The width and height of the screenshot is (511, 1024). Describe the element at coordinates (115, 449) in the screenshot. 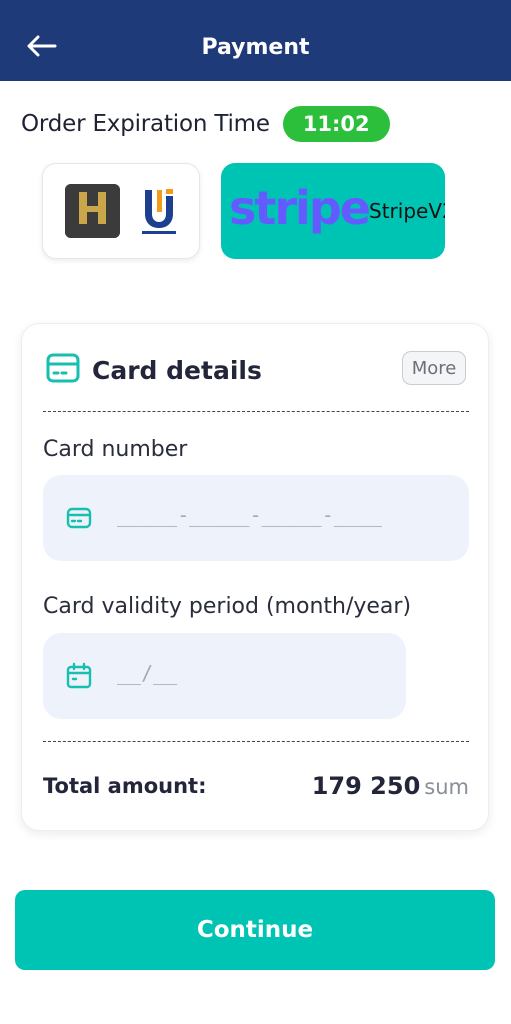

I see `card-number-label: Card number` at that location.